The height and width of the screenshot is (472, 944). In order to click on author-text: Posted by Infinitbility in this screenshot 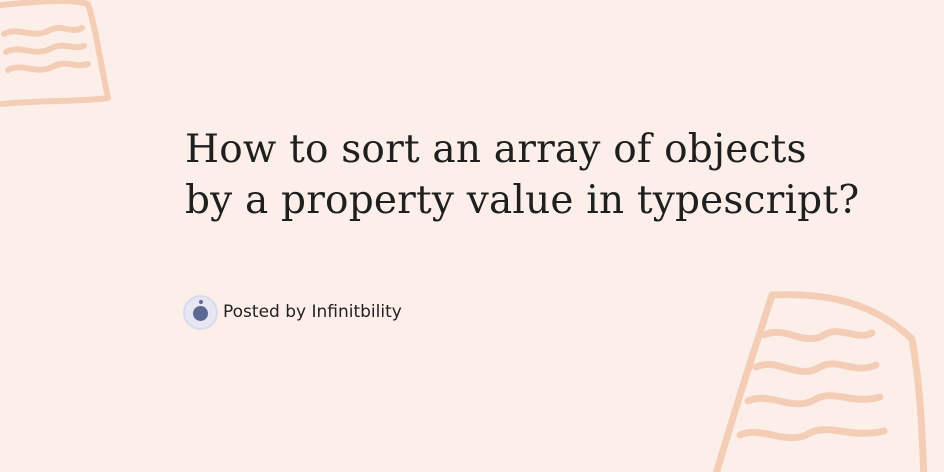, I will do `click(312, 312)`.